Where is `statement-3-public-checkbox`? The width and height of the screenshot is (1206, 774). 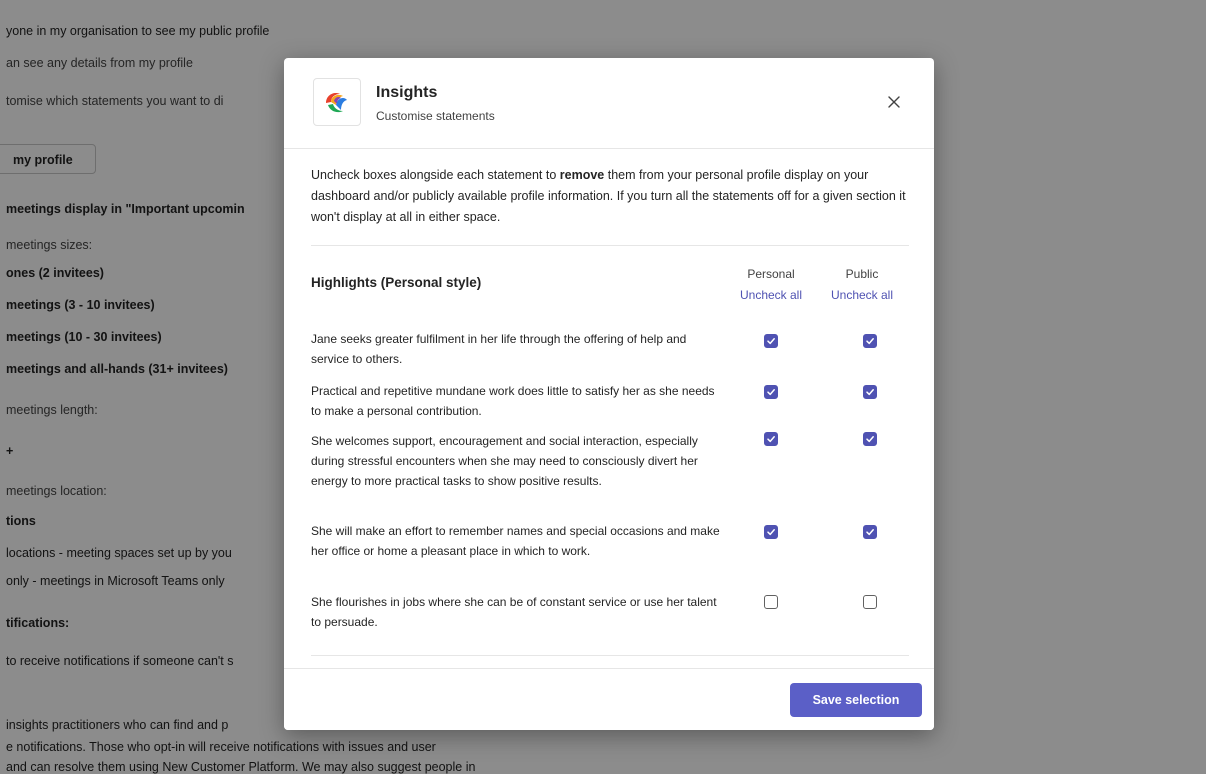
statement-3-public-checkbox is located at coordinates (870, 439).